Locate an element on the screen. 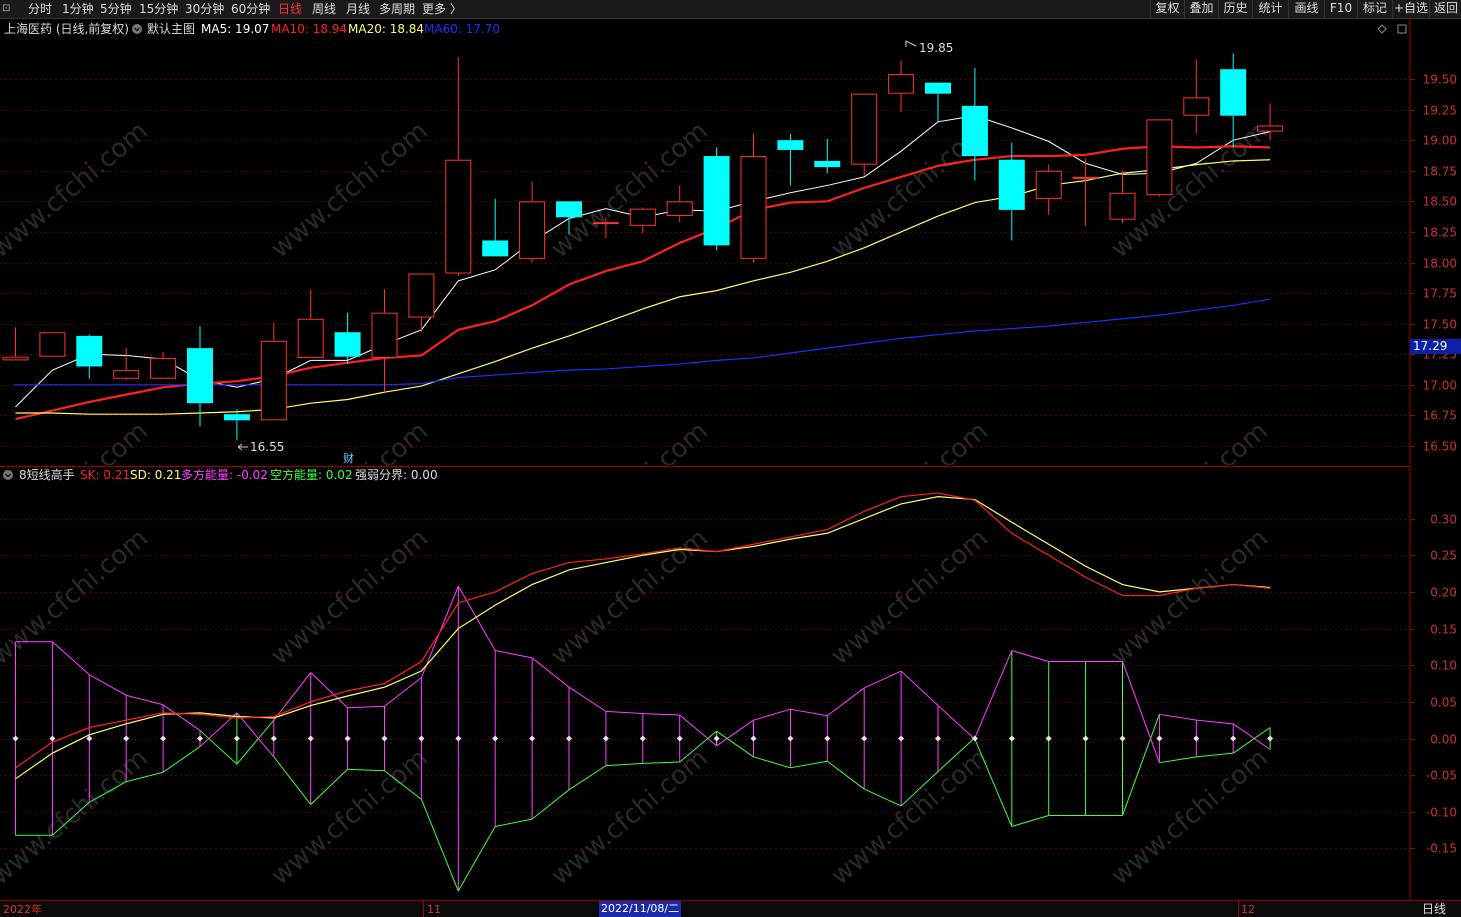 The height and width of the screenshot is (917, 1461). indicator-dropdown-icon is located at coordinates (8, 475).